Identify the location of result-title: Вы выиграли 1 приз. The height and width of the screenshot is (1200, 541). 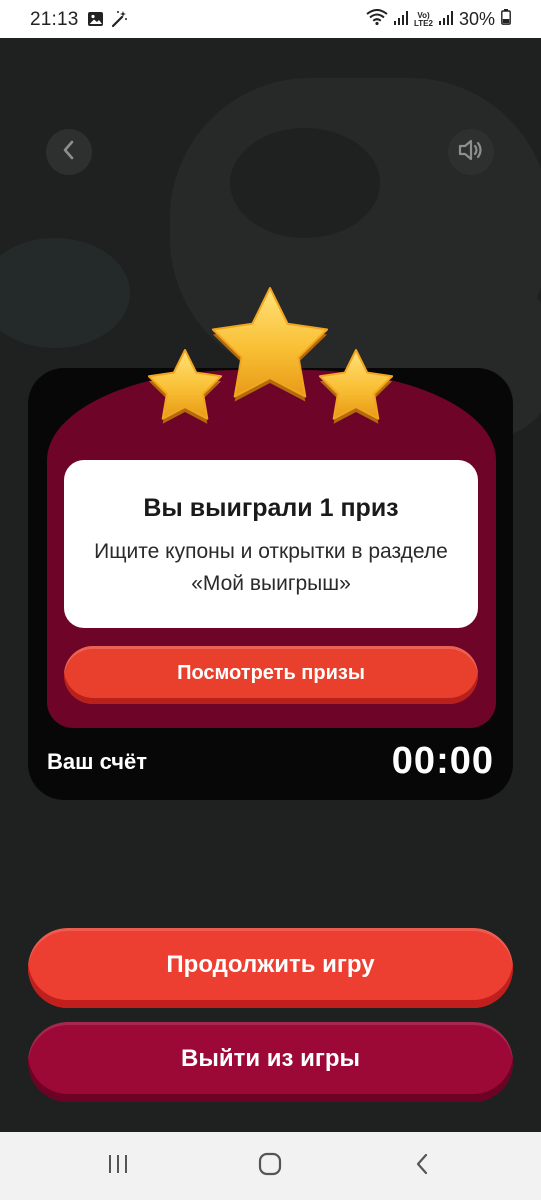
(271, 508).